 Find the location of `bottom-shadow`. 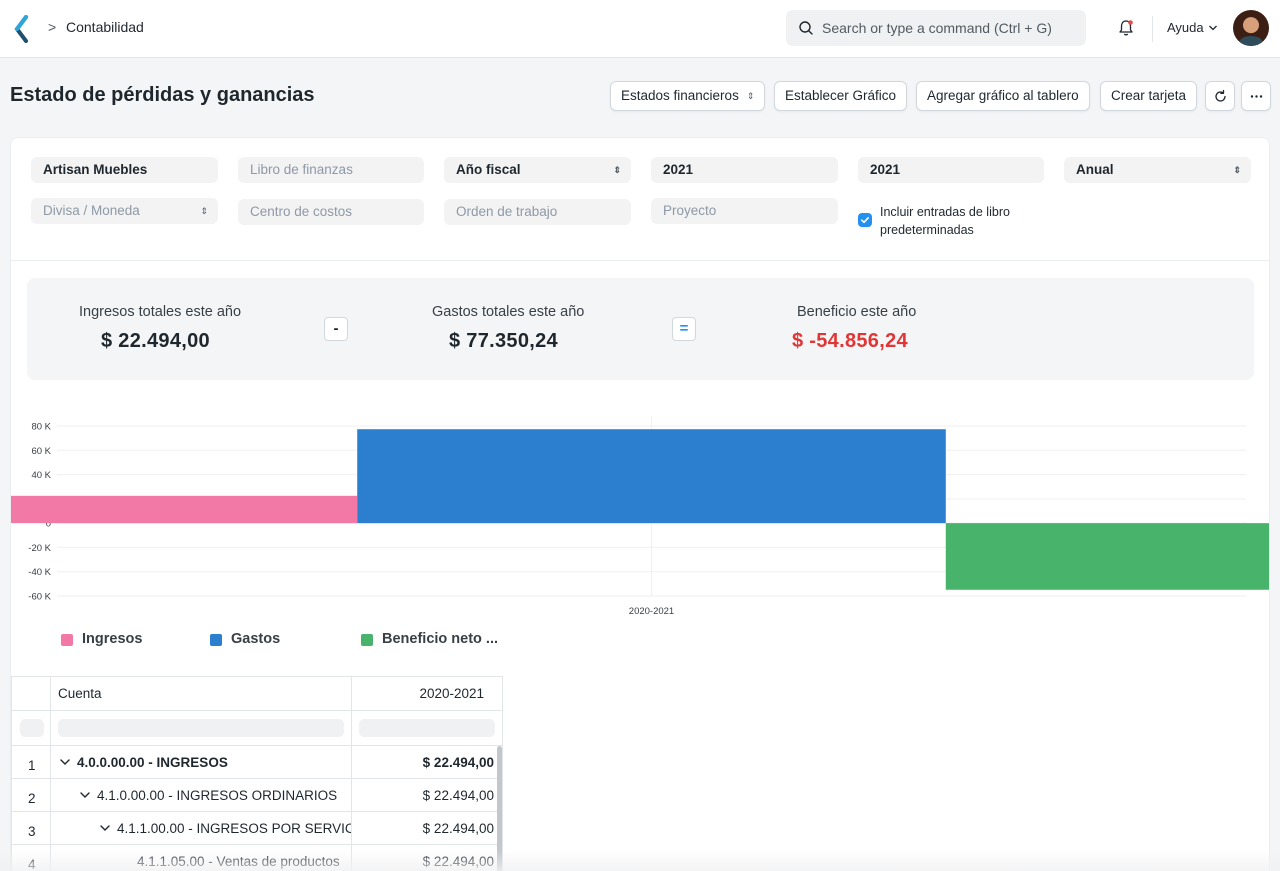

bottom-shadow is located at coordinates (640, 860).